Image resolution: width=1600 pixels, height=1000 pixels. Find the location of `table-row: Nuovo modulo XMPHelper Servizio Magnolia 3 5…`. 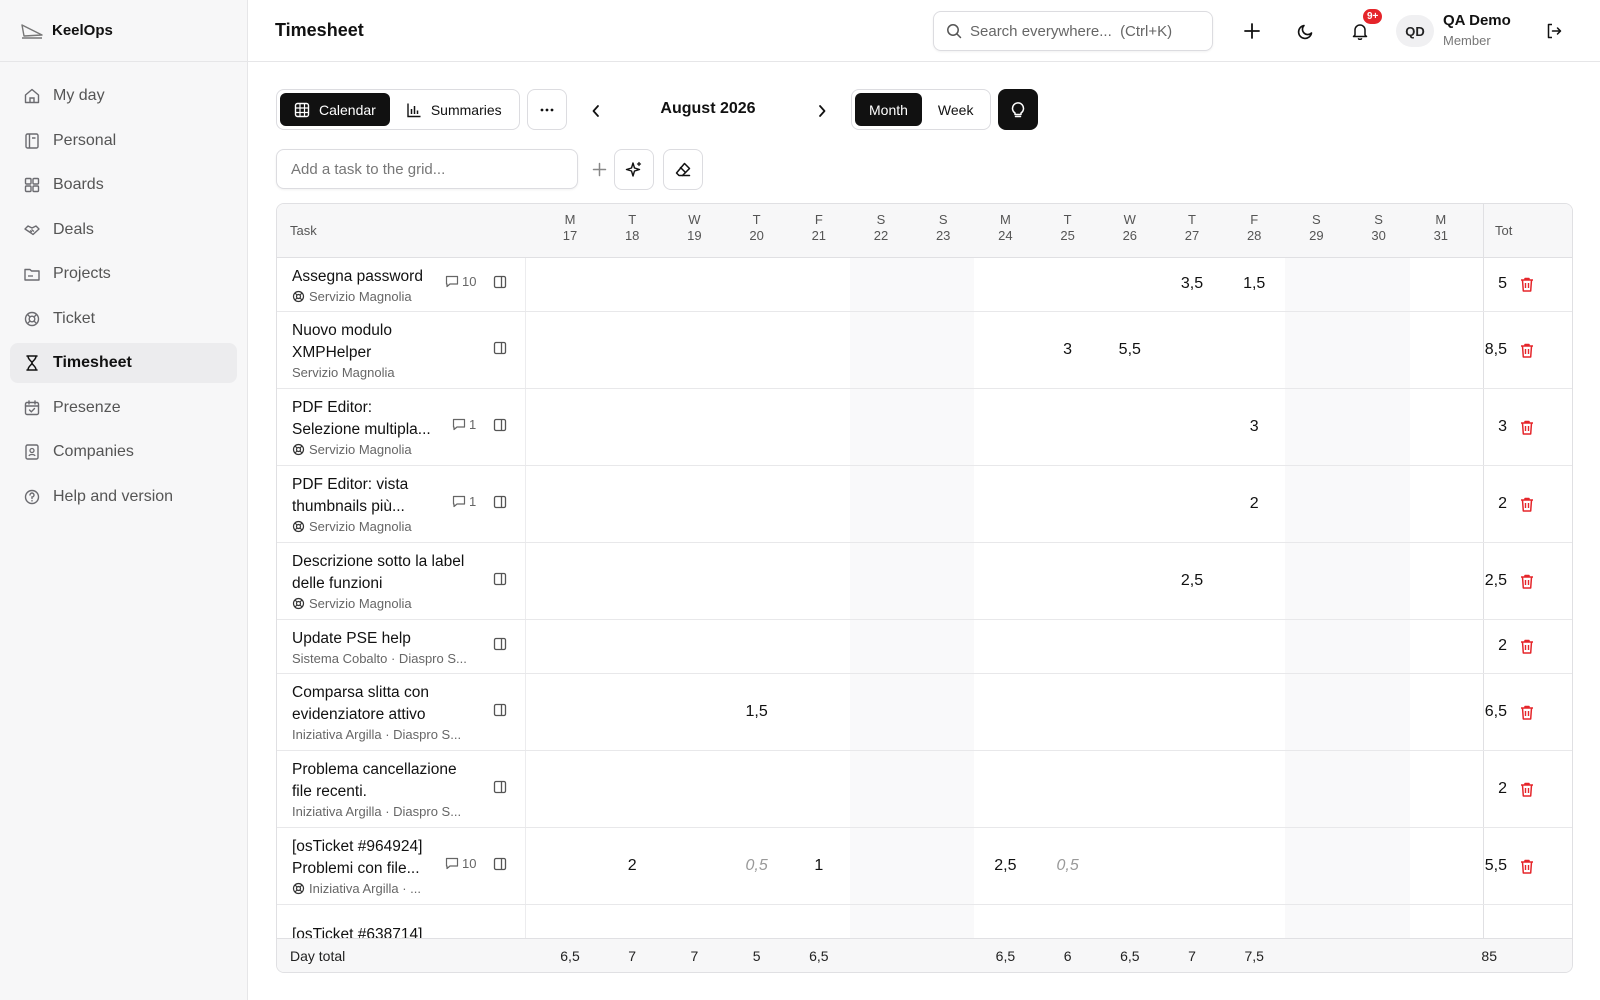

table-row: Nuovo modulo XMPHelper Servizio Magnolia 3 5… is located at coordinates (924, 350).